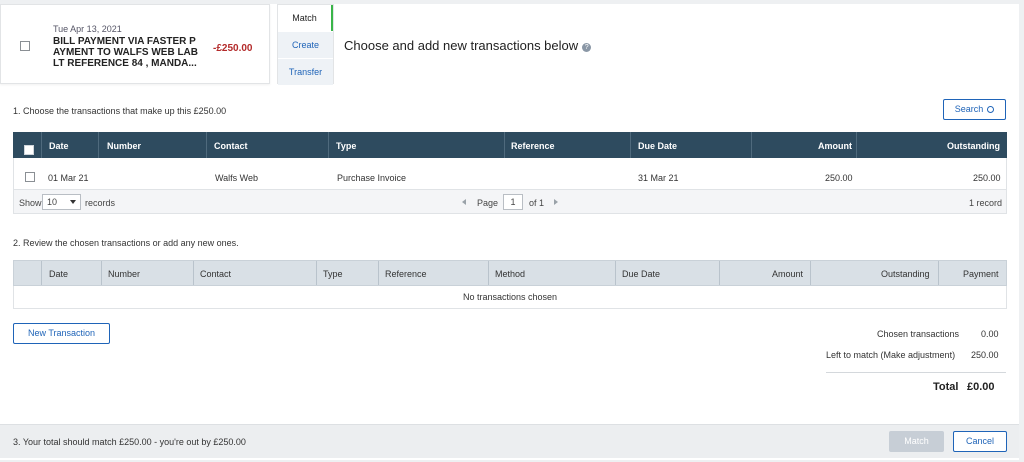 The image size is (1024, 462). What do you see at coordinates (461, 45) in the screenshot?
I see `page-heading-text: Choose and add new transactions below` at bounding box center [461, 45].